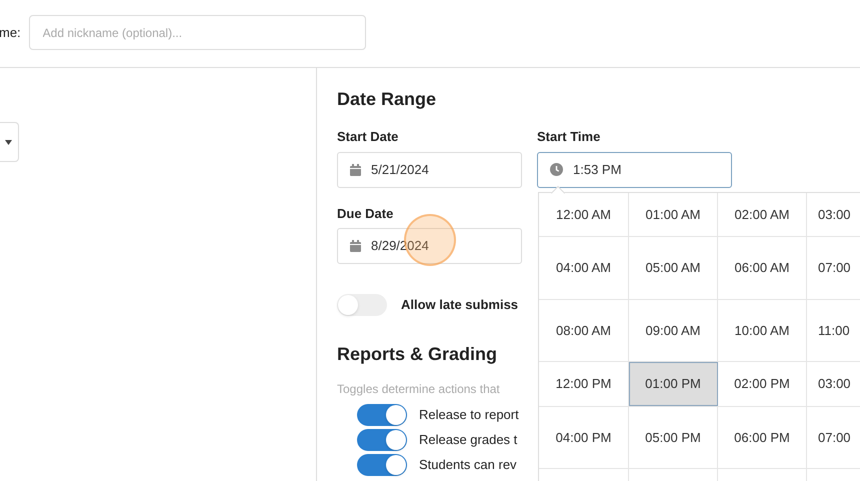 This screenshot has height=481, width=860. I want to click on time-option: 06:00 AM, so click(762, 268).